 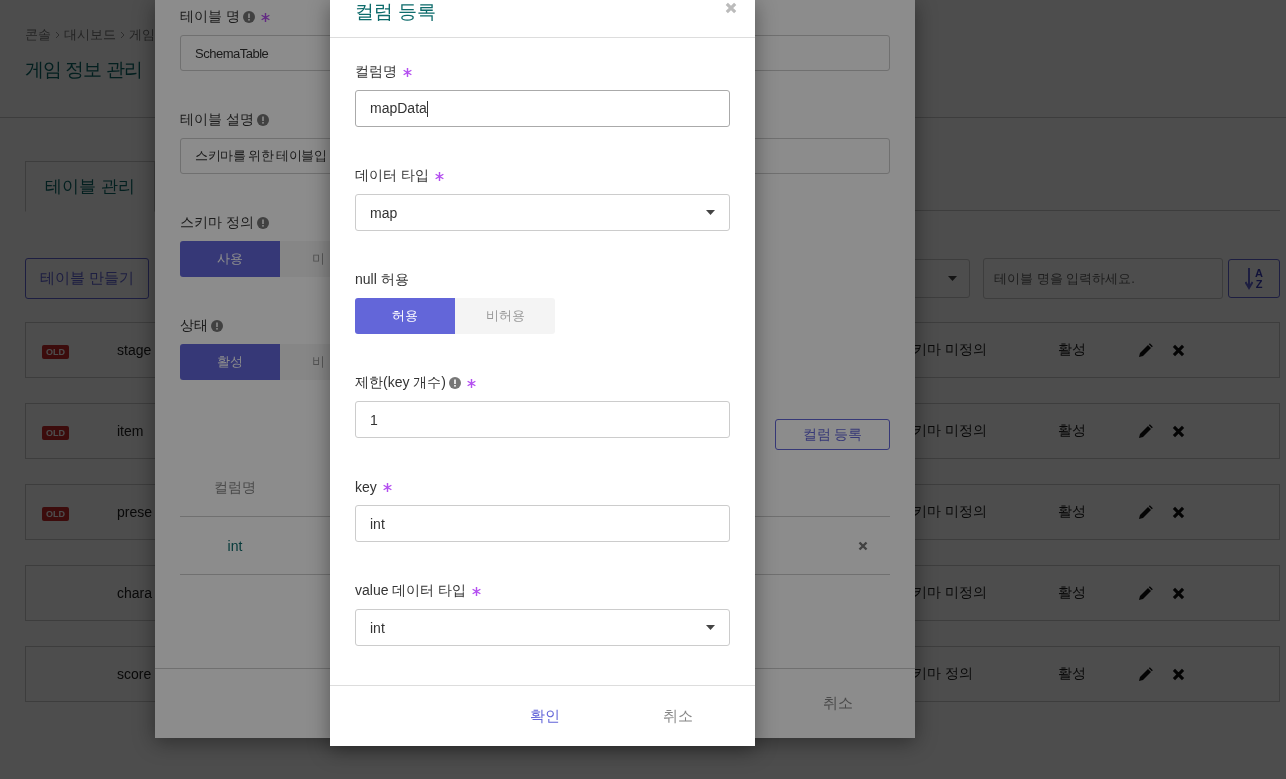 What do you see at coordinates (83, 70) in the screenshot?
I see `page-title: 게임 정보 관리` at bounding box center [83, 70].